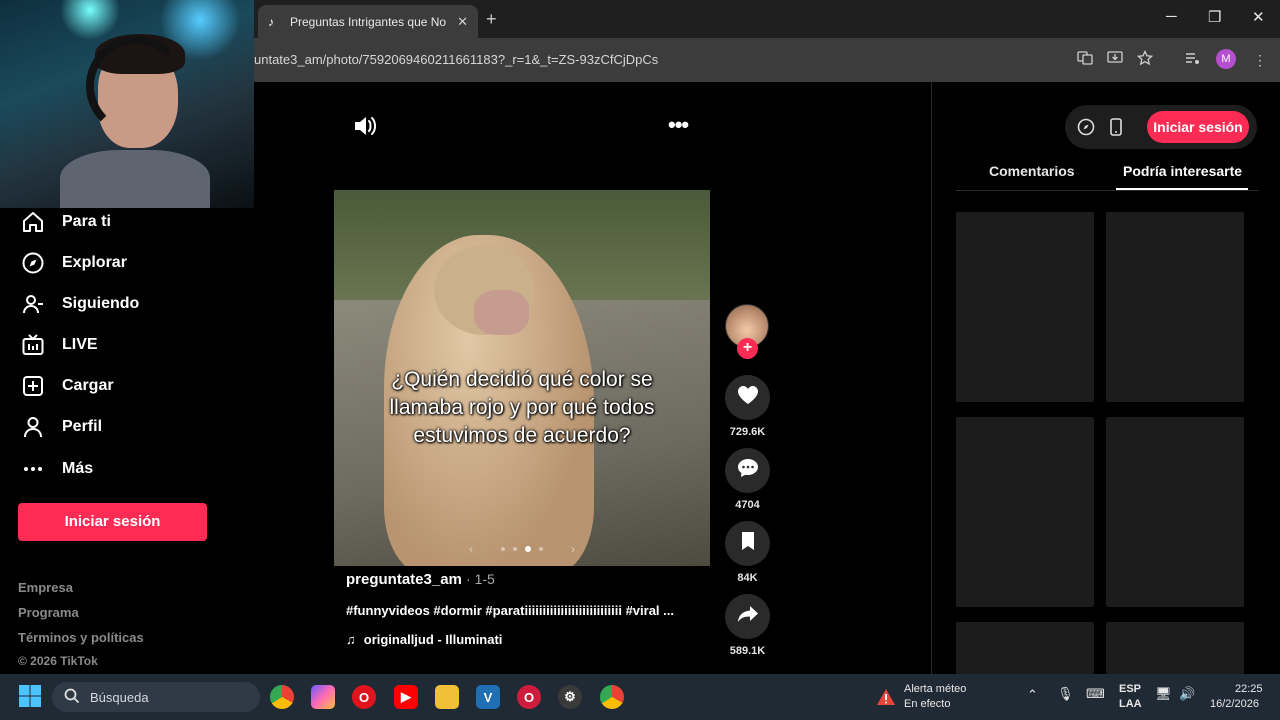 This screenshot has height=720, width=1280. I want to click on panel-divider, so click(931, 379).